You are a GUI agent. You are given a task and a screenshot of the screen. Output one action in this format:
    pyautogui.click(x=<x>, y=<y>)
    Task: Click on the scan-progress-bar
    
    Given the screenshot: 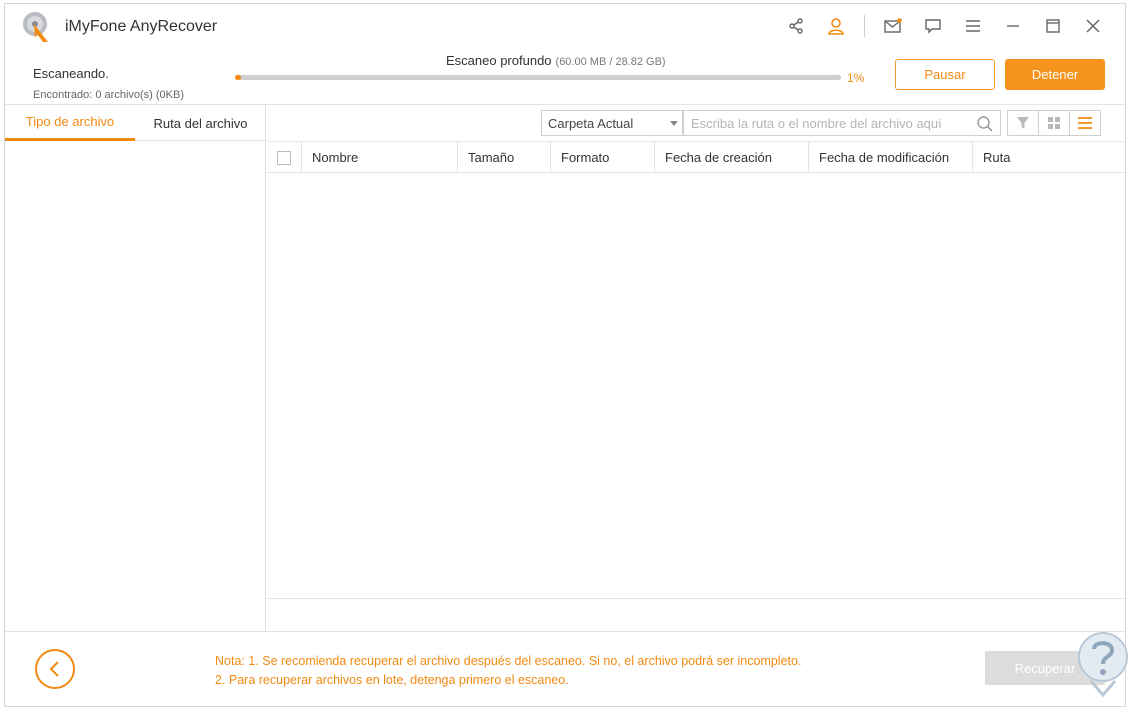 What is the action you would take?
    pyautogui.click(x=538, y=77)
    